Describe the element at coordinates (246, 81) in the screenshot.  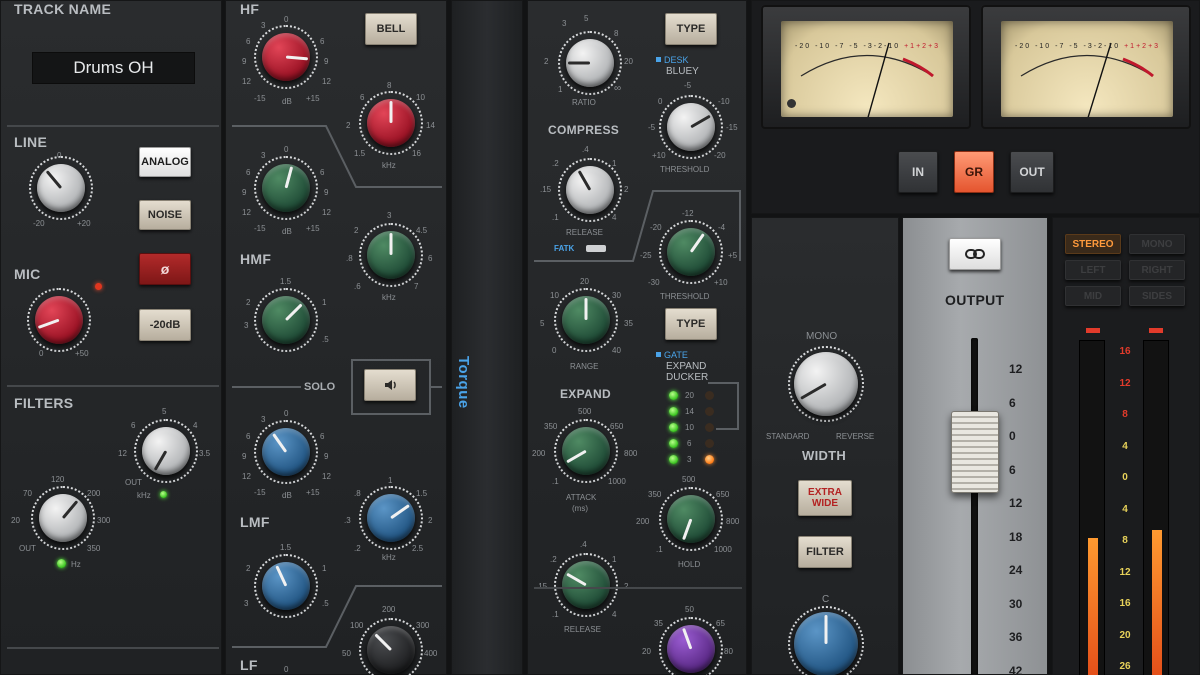
I see `hf-gain-scale: 12` at that location.